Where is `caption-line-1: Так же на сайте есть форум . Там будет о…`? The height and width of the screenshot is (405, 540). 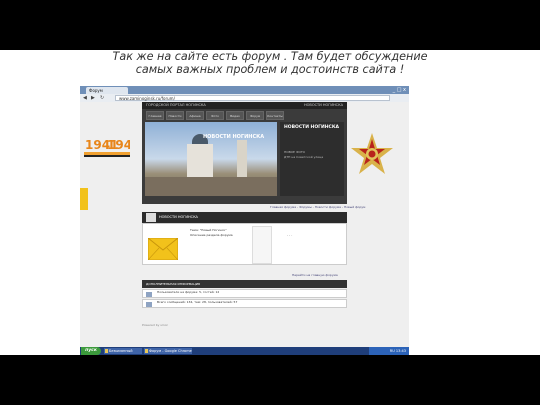
caption-line-1: Так же на сайте есть форум . Там будет о… is located at coordinates (270, 56).